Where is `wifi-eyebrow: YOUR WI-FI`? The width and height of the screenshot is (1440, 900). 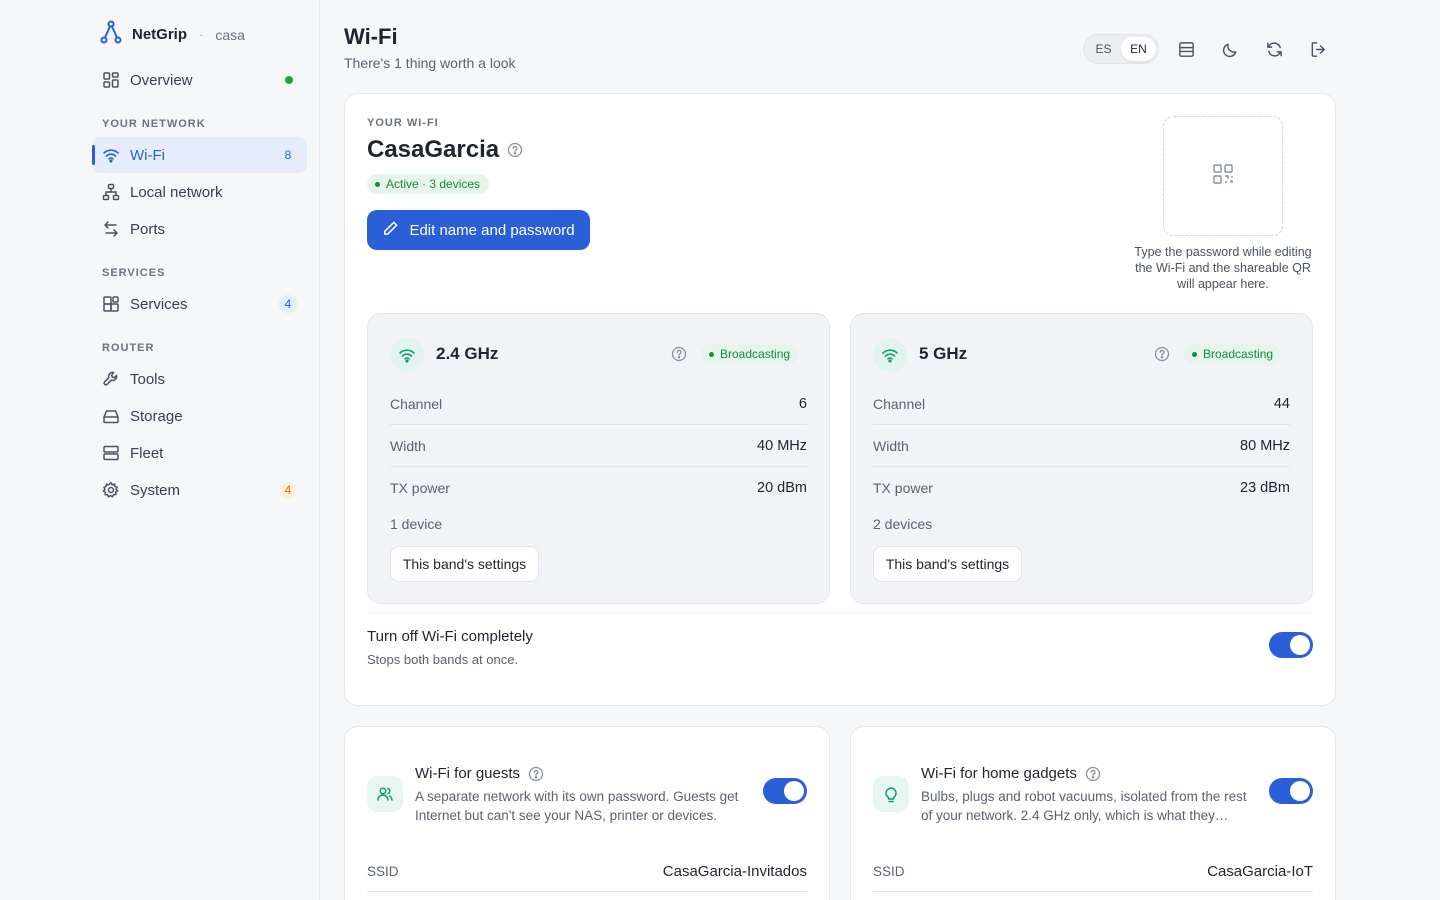
wifi-eyebrow: YOUR WI-FI is located at coordinates (403, 123).